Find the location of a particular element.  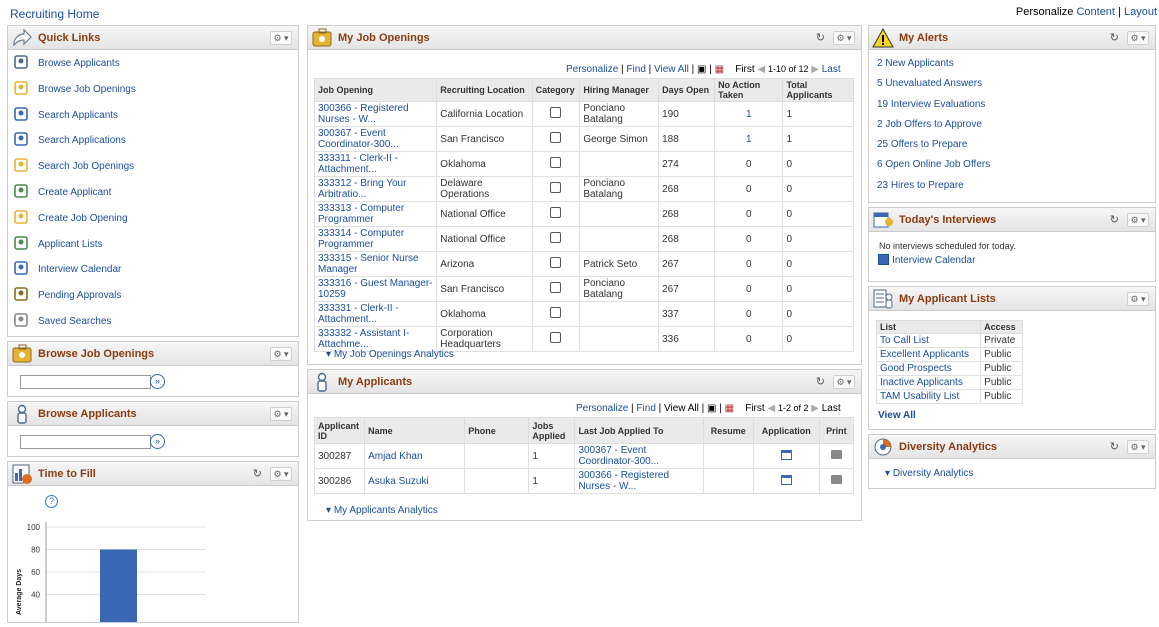

applicants-analytics: ▾ My Applicants Analytics is located at coordinates (382, 510).